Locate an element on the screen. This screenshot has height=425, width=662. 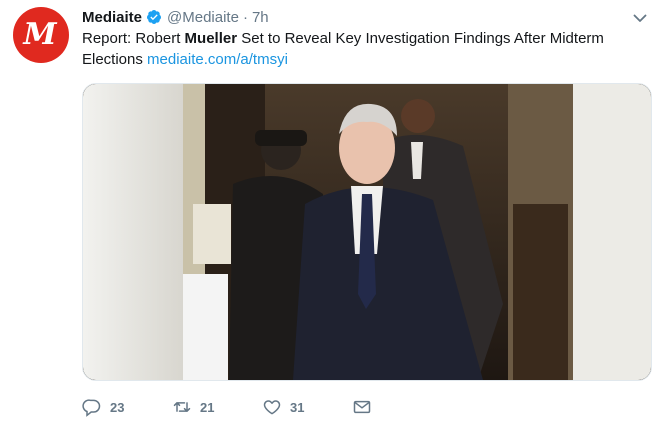
direct-message-button is located at coordinates (362, 407).